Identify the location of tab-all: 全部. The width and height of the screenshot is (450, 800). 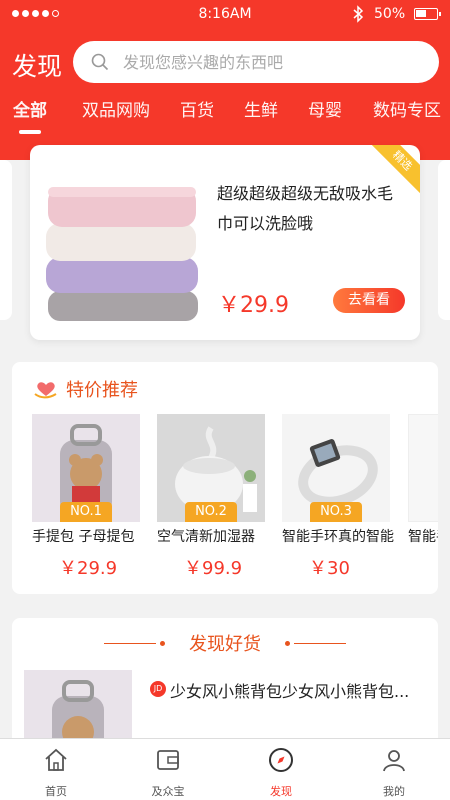
(30, 108).